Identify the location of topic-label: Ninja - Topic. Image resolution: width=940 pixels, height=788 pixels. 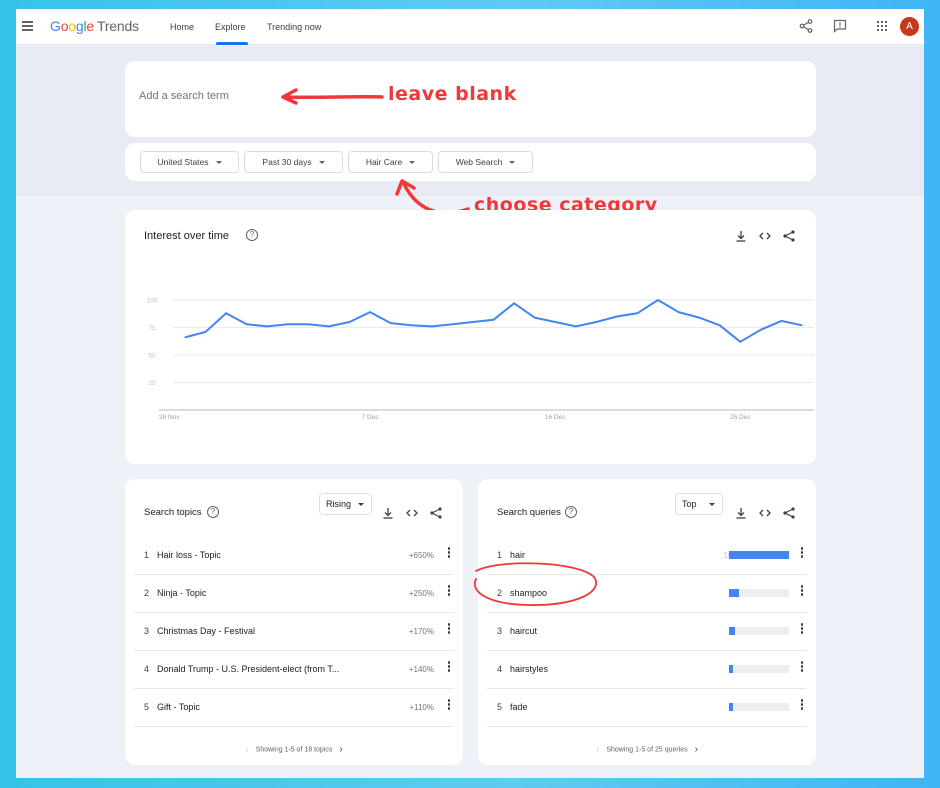
(181, 593).